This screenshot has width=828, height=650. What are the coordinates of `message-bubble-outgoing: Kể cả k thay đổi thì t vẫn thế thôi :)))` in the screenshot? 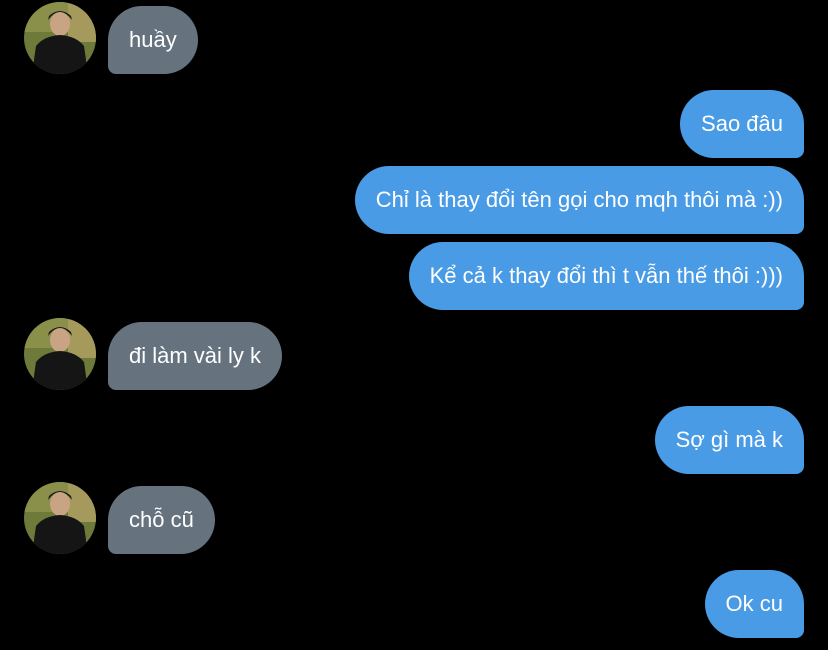 It's located at (606, 276).